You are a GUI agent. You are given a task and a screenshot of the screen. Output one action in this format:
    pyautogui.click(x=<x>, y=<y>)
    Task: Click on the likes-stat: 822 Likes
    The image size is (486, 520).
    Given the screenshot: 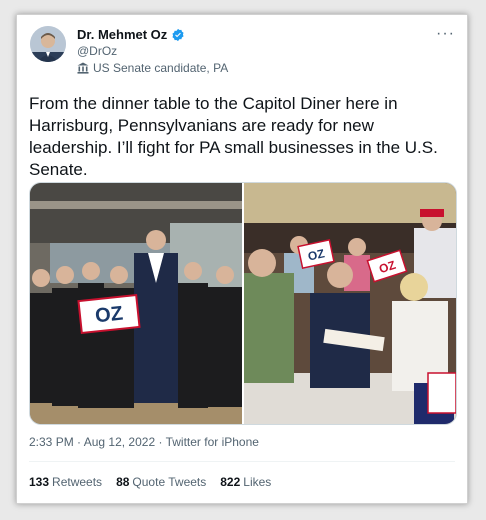 What is the action you would take?
    pyautogui.click(x=245, y=482)
    